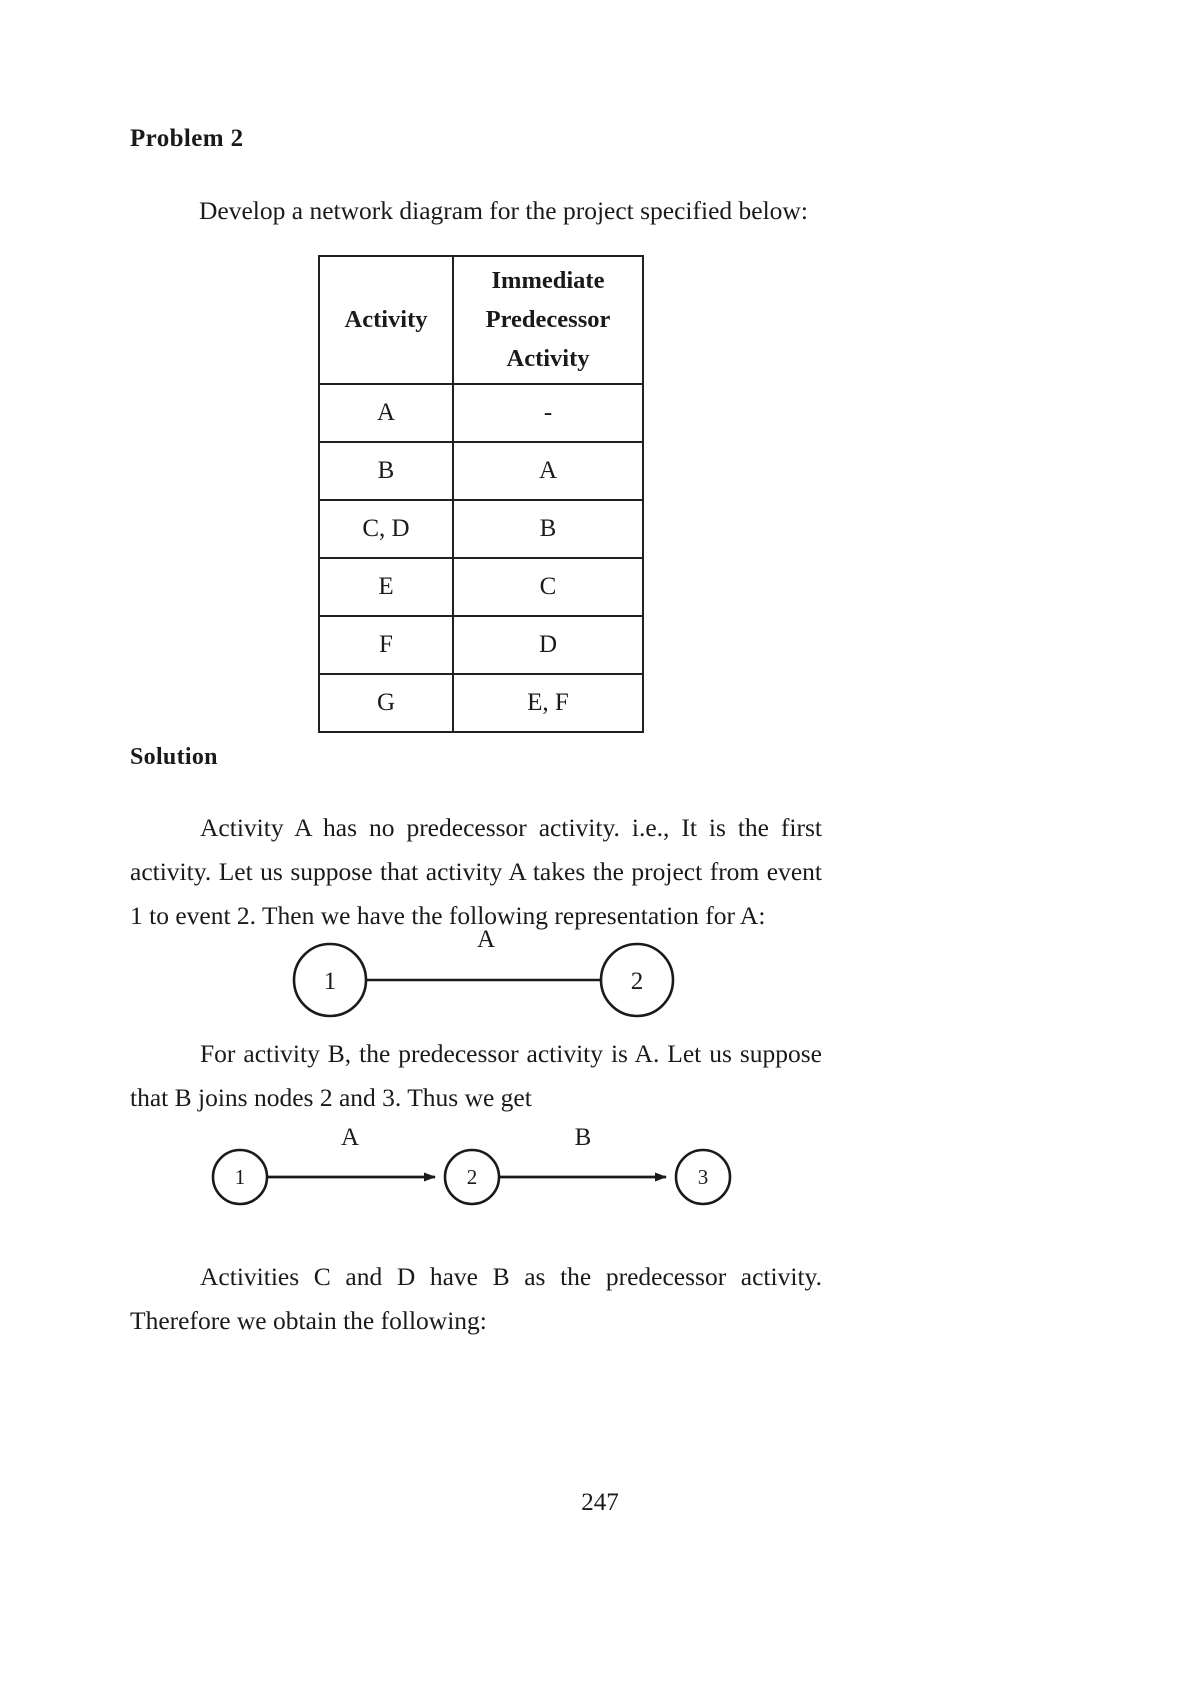  I want to click on table-header: Activity Immediate Predecessor Activity, so click(481, 320).